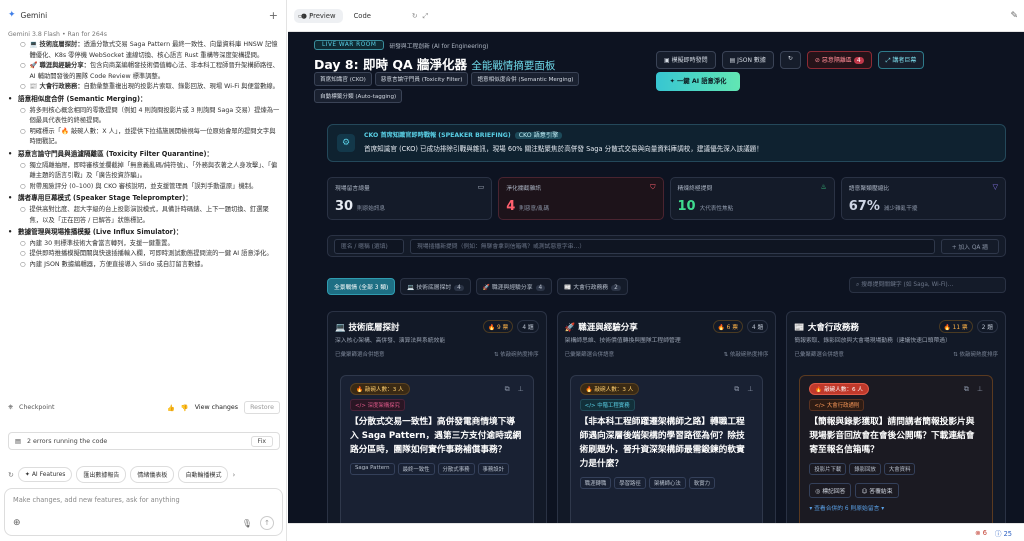 The width and height of the screenshot is (1024, 541). I want to click on reload-icon: ↻, so click(415, 16).